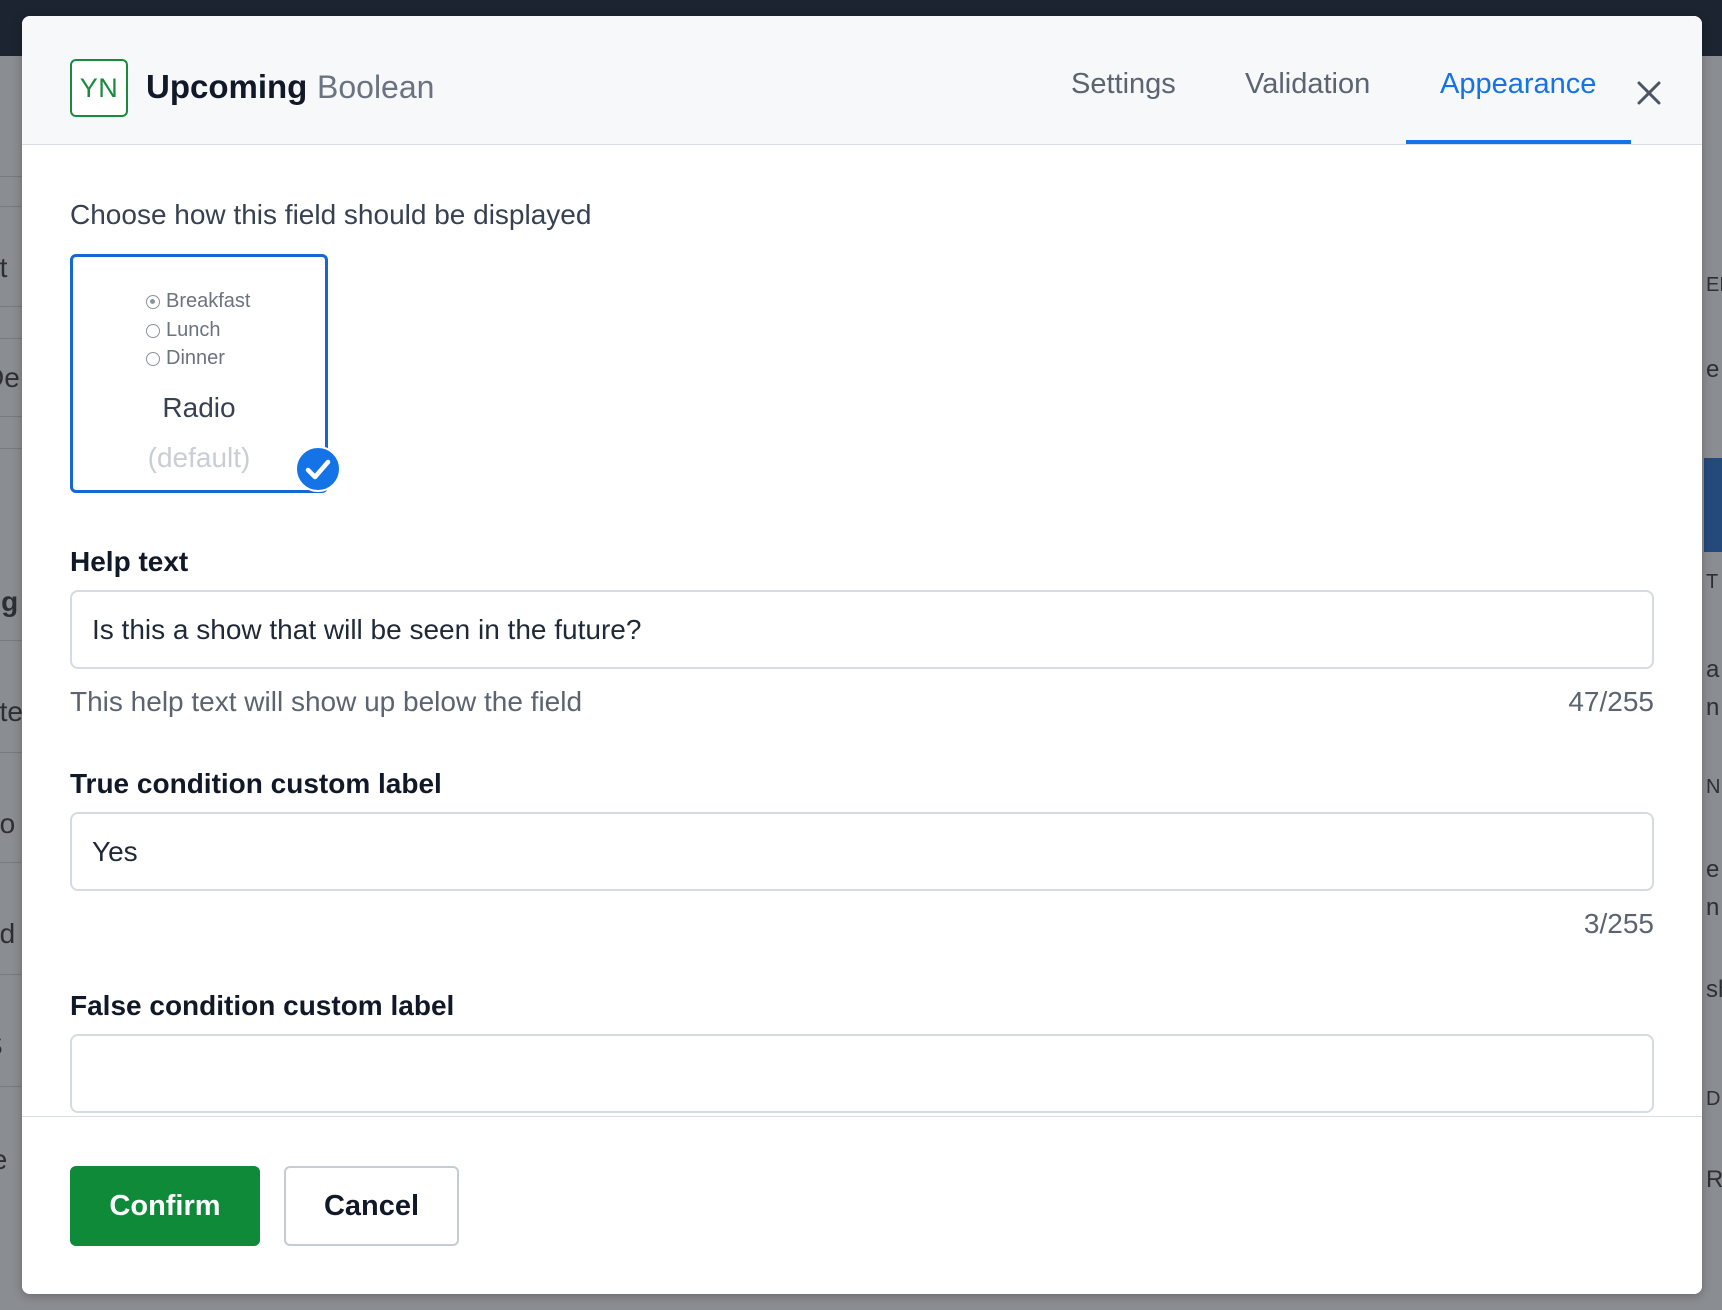  Describe the element at coordinates (1713, 1099) in the screenshot. I see `background-text: D` at that location.